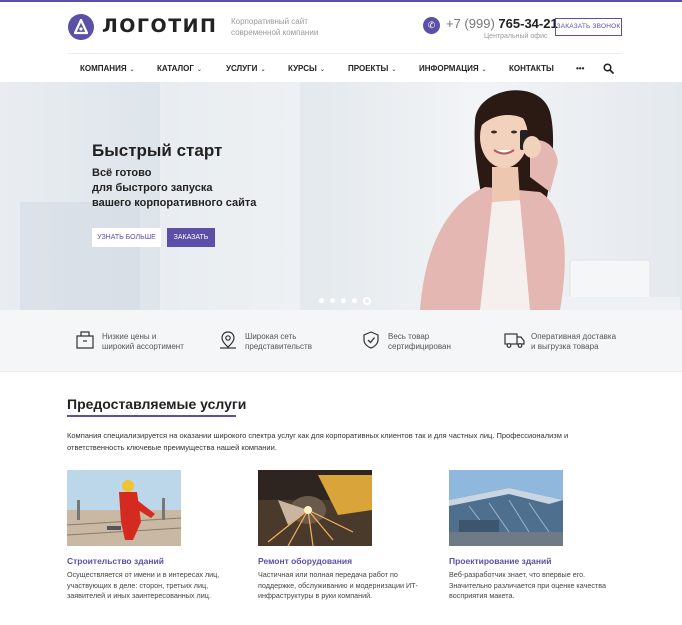  Describe the element at coordinates (159, 26) in the screenshot. I see `logo-text: ЛОГОТИП` at that location.